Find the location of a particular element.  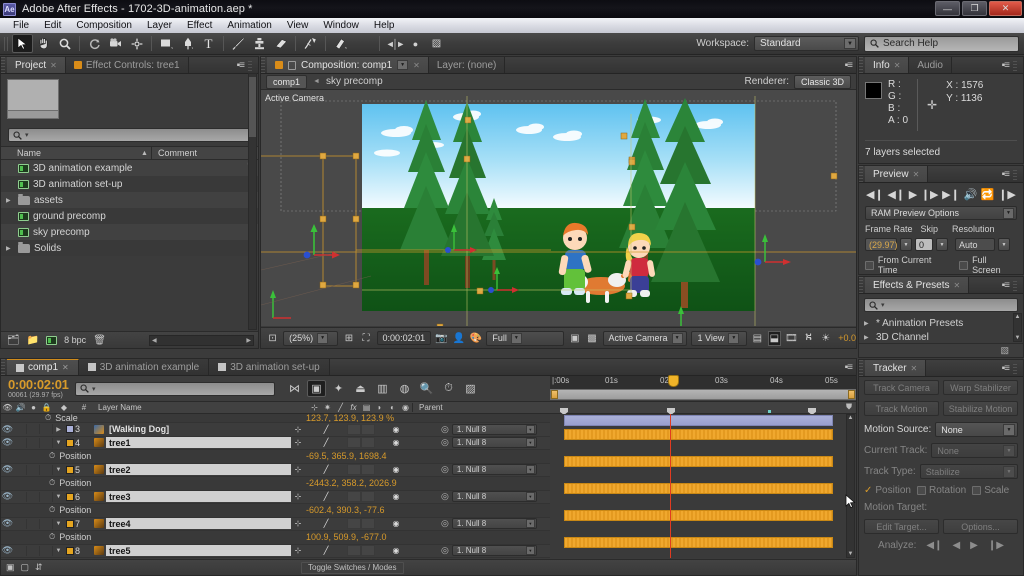

label-color is located at coordinates (69, 429).